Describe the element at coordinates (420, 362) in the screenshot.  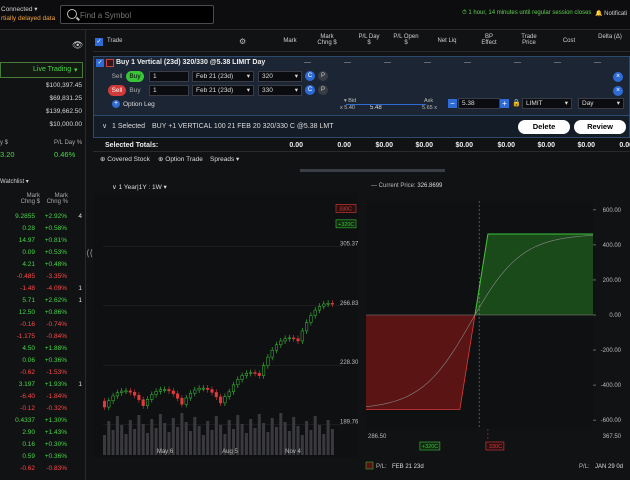
I see `loss-area` at that location.